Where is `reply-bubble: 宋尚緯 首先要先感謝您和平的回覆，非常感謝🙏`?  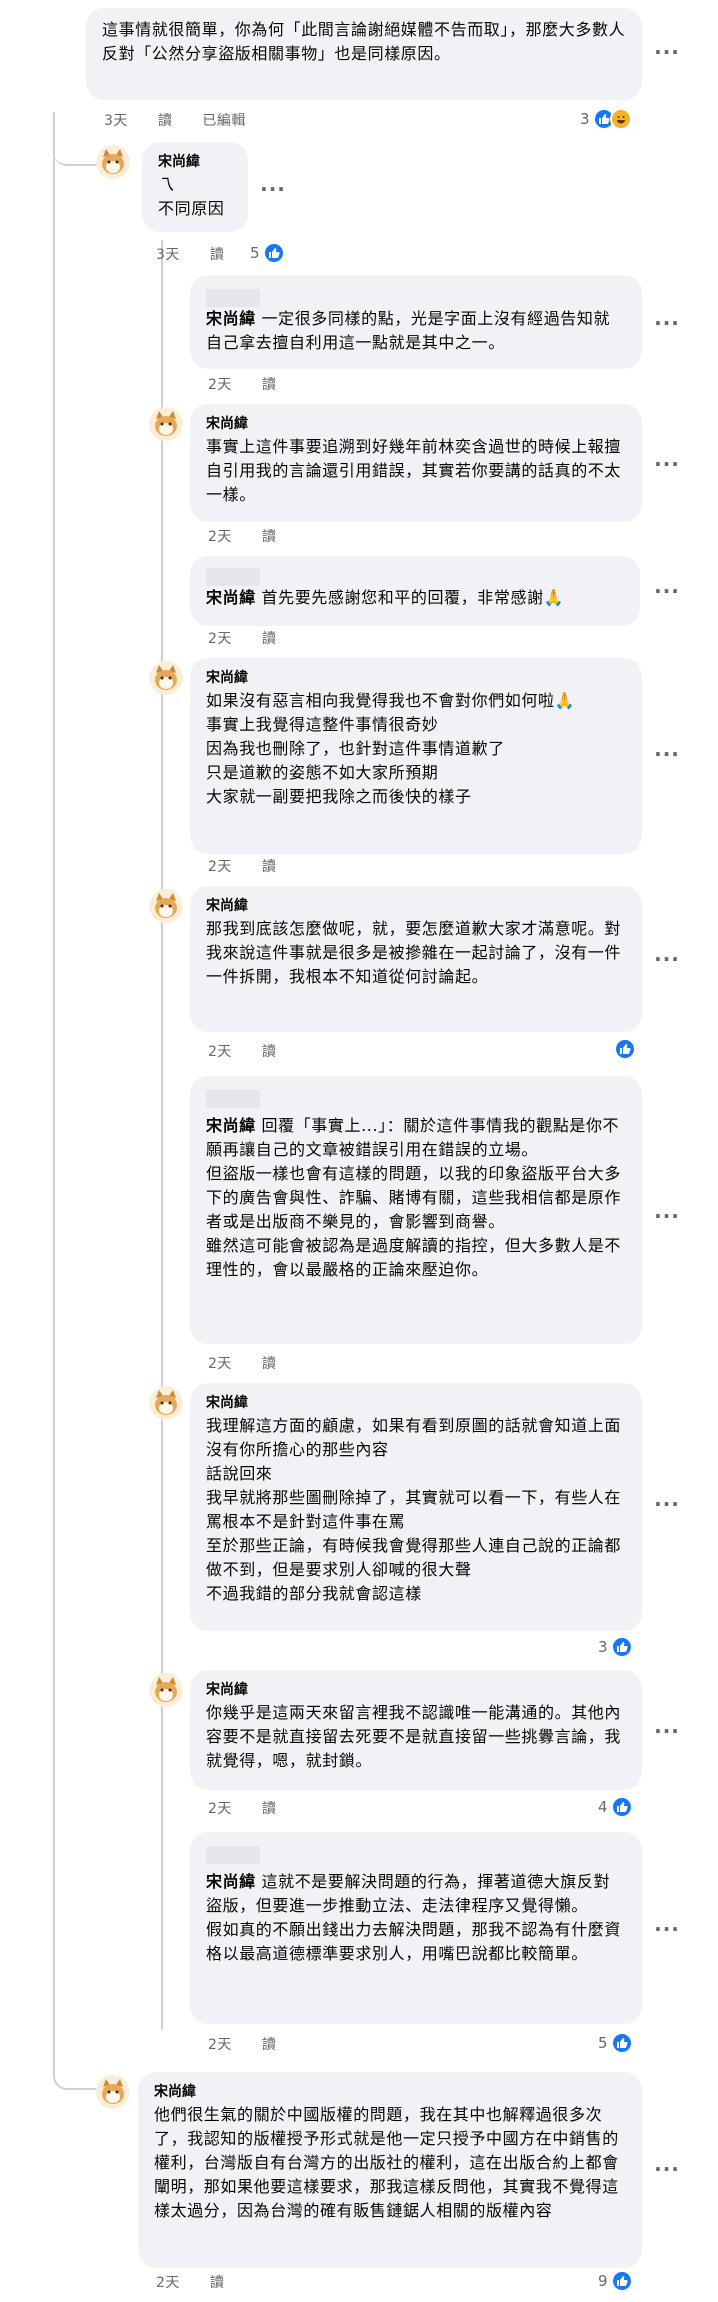
reply-bubble: 宋尚緯 首先要先感謝您和平的回覆，非常感謝🙏 is located at coordinates (415, 591).